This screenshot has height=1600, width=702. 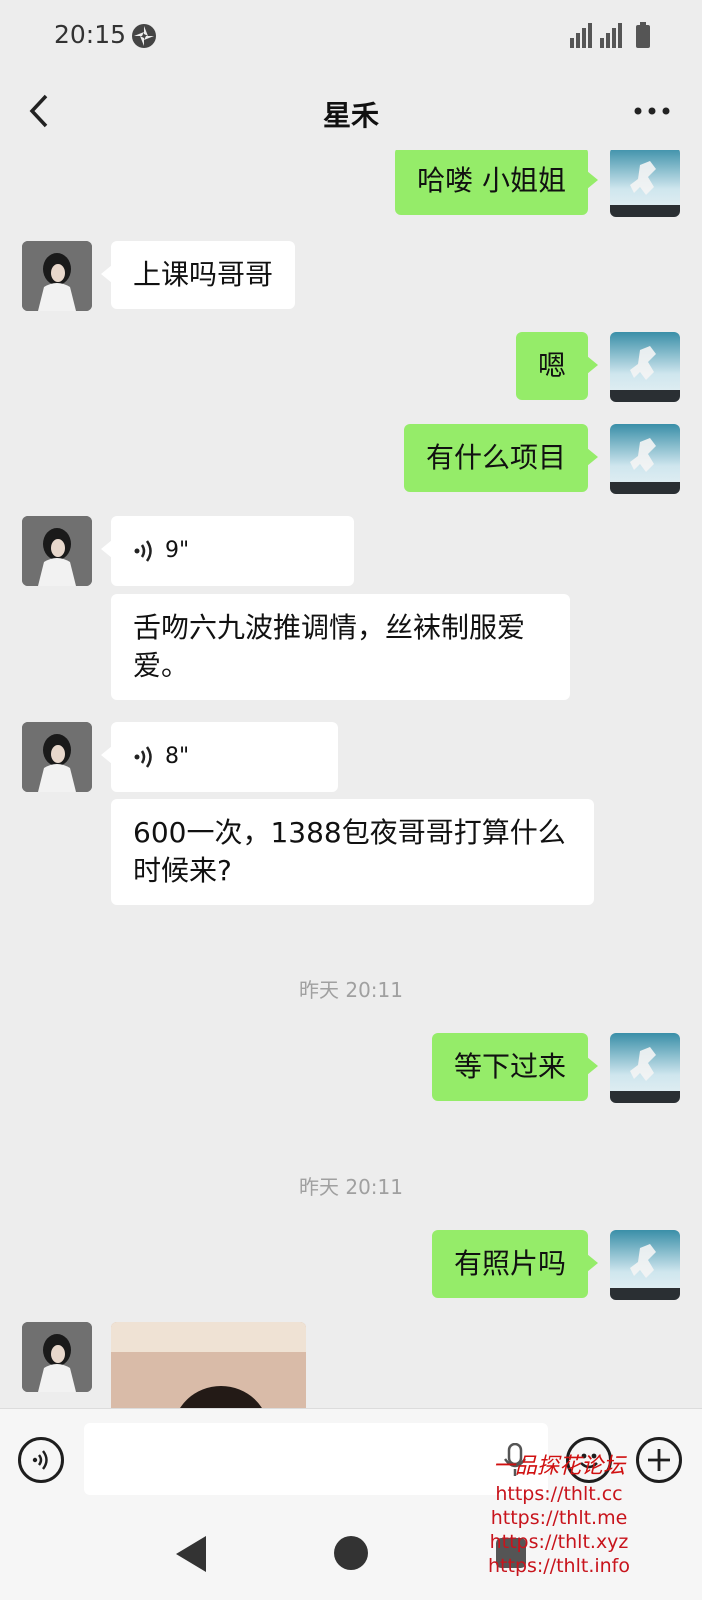 I want to click on signal-icon, so click(x=596, y=35).